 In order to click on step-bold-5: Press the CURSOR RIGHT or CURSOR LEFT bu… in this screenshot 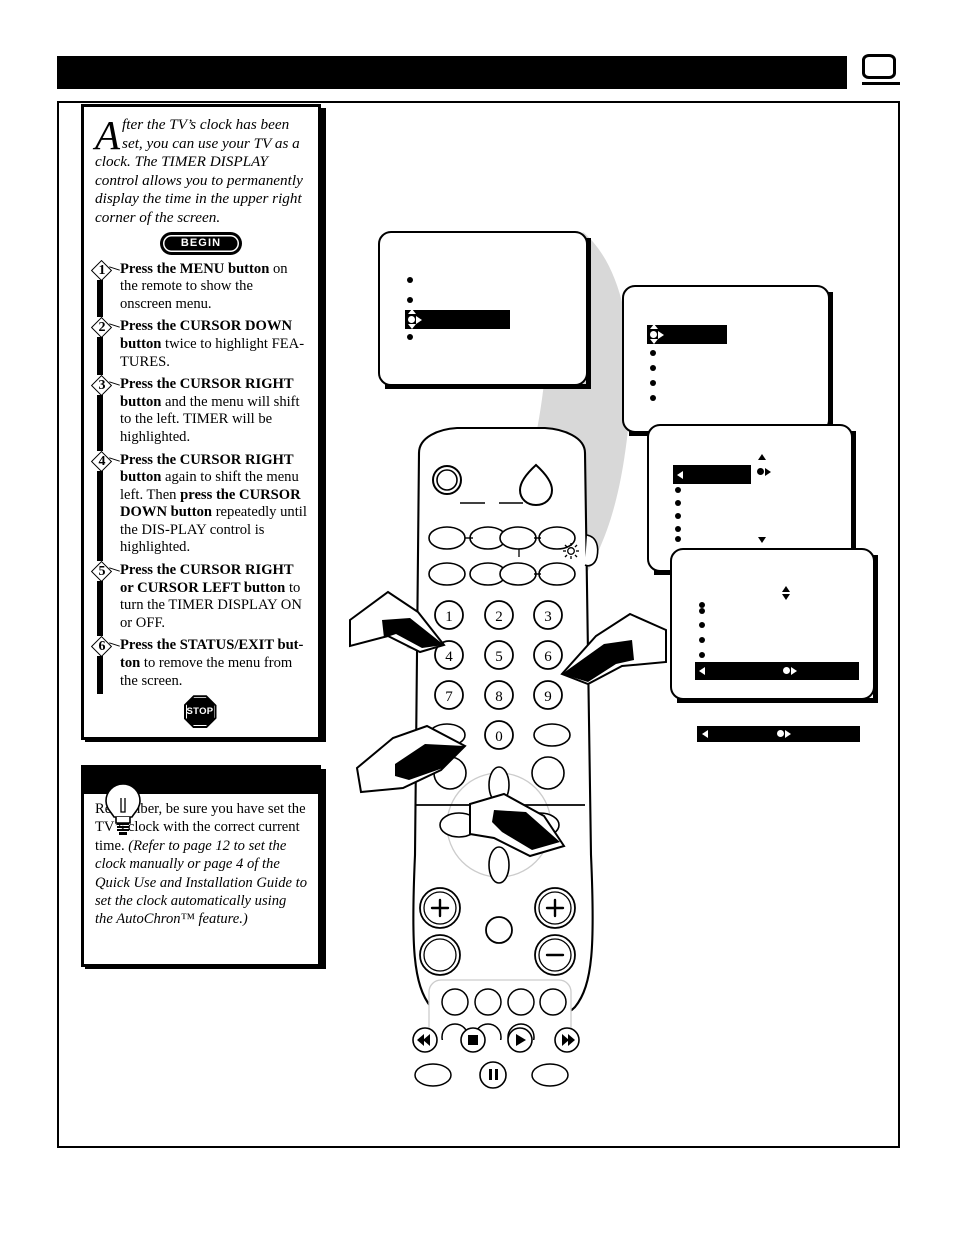, I will do `click(207, 579)`.